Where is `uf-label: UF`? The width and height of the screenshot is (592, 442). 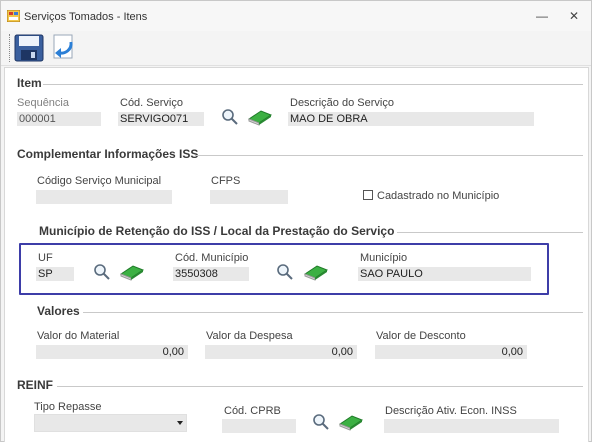 uf-label: UF is located at coordinates (45, 258).